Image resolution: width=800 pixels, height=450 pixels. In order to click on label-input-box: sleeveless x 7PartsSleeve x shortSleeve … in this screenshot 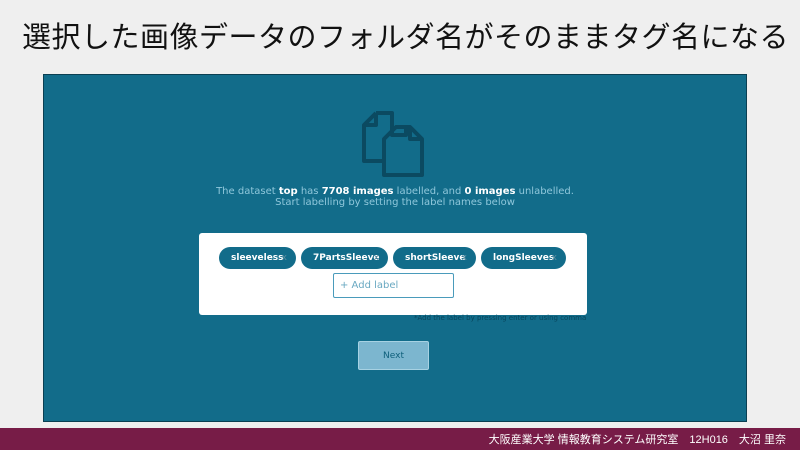, I will do `click(393, 274)`.